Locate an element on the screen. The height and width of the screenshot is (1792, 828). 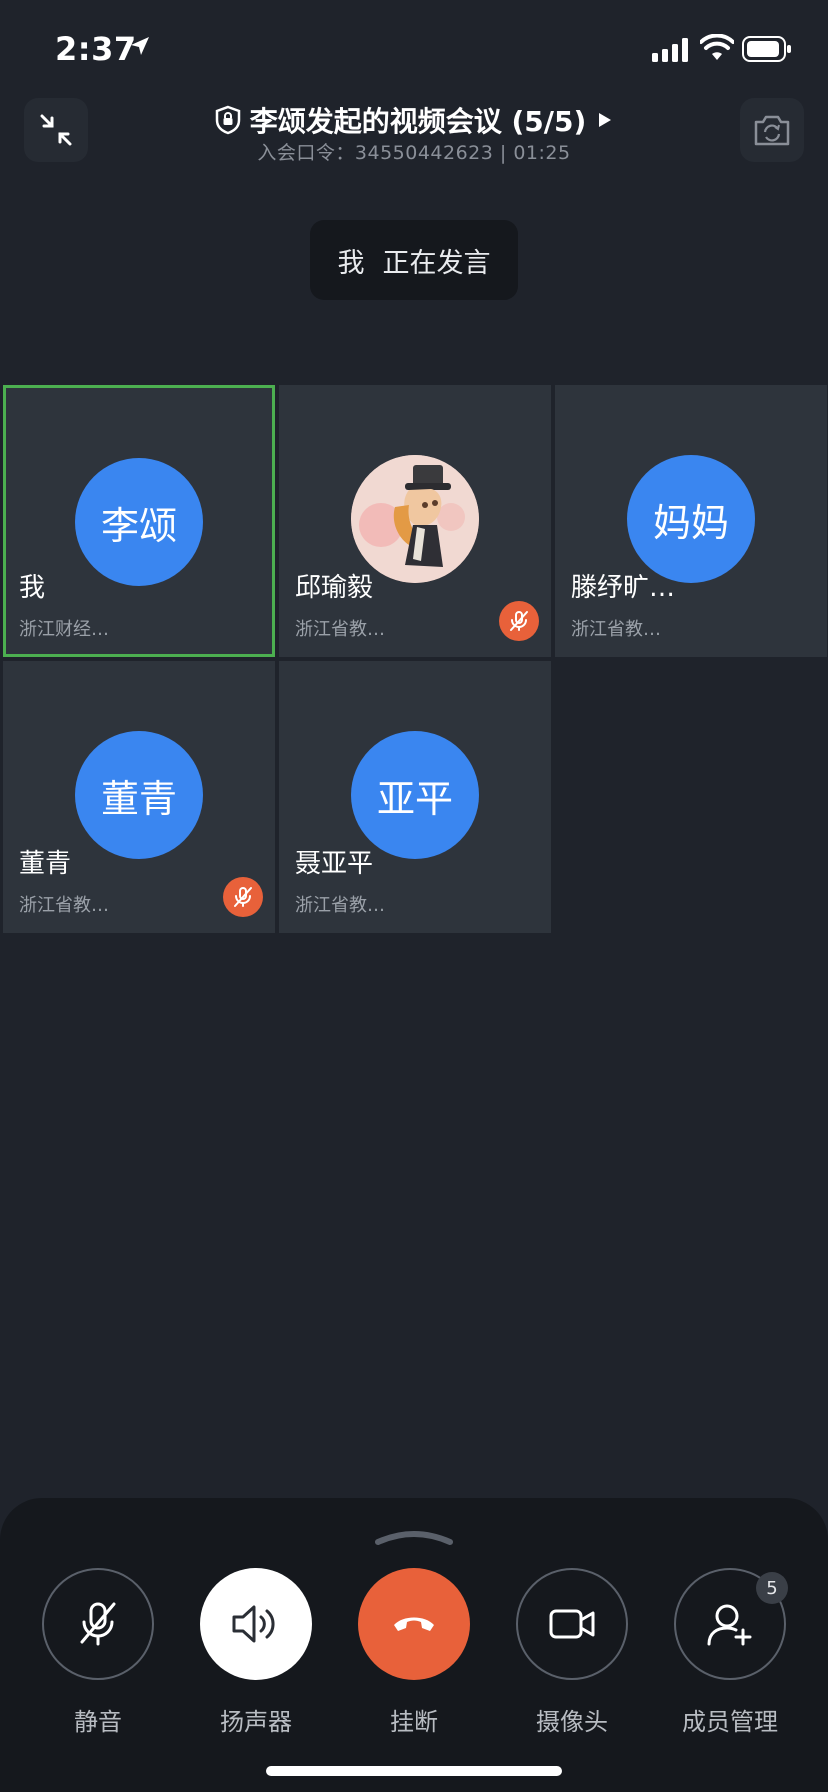
speaking-name: 我 is located at coordinates (351, 263).